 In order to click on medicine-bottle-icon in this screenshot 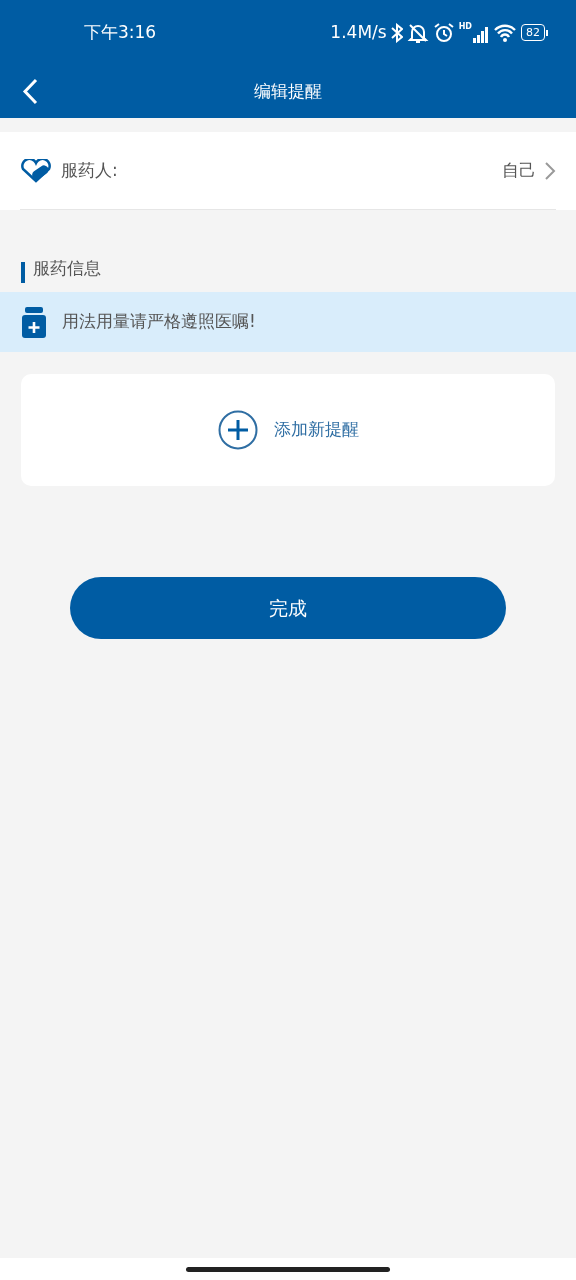, I will do `click(34, 322)`.